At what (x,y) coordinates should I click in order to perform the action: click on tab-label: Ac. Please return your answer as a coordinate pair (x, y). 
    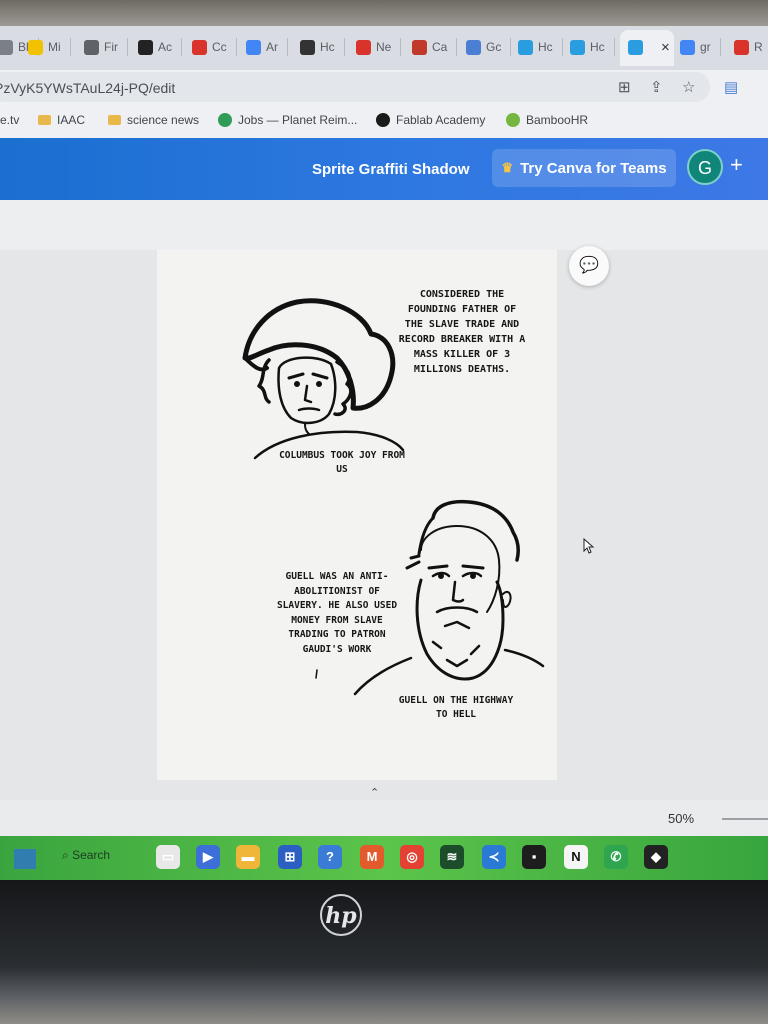
    Looking at the image, I should click on (165, 47).